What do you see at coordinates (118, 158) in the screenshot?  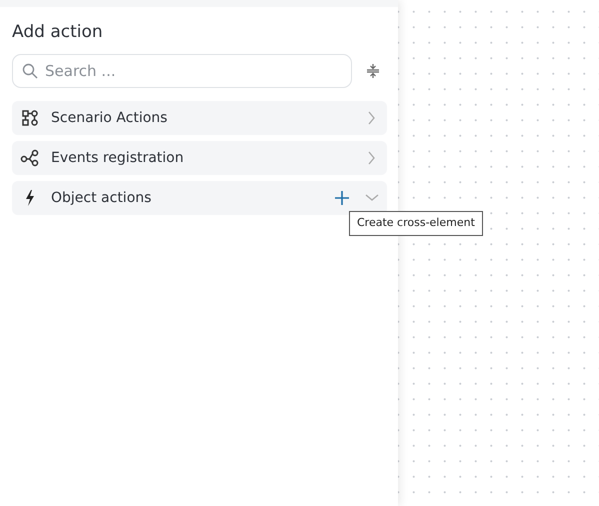 I see `group-label: Events registration` at bounding box center [118, 158].